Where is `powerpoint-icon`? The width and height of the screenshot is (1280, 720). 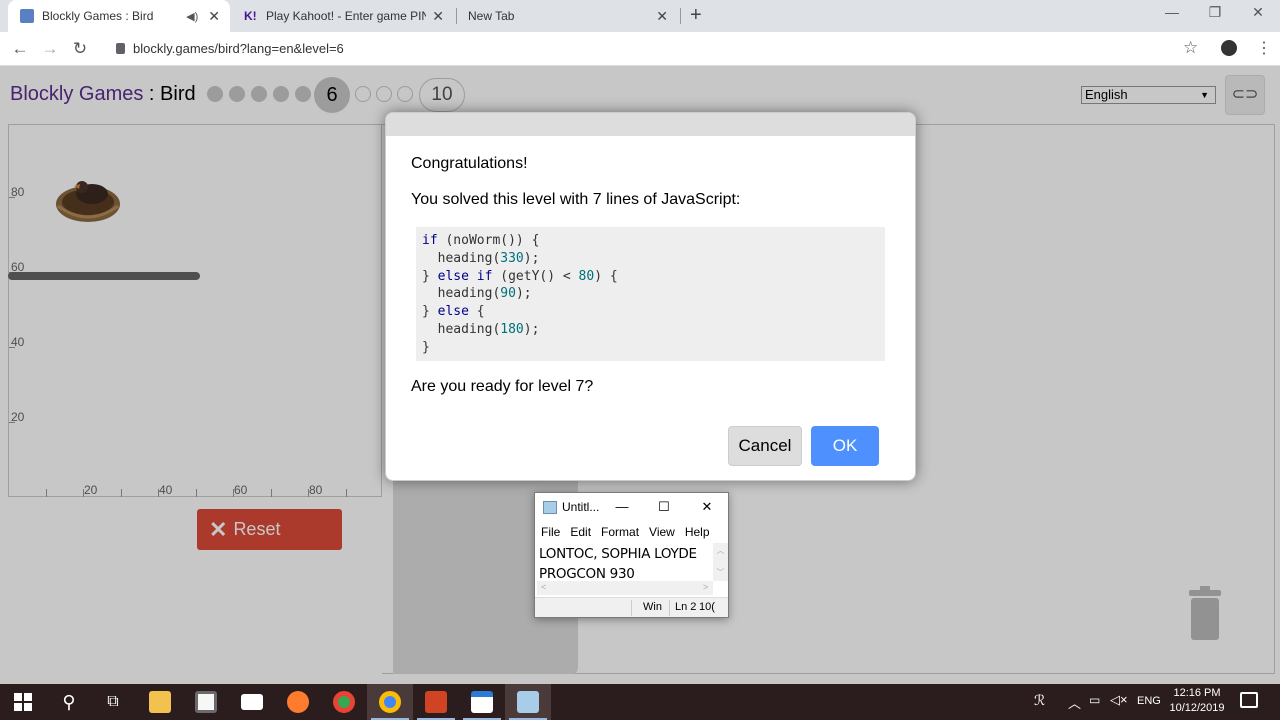 powerpoint-icon is located at coordinates (436, 702).